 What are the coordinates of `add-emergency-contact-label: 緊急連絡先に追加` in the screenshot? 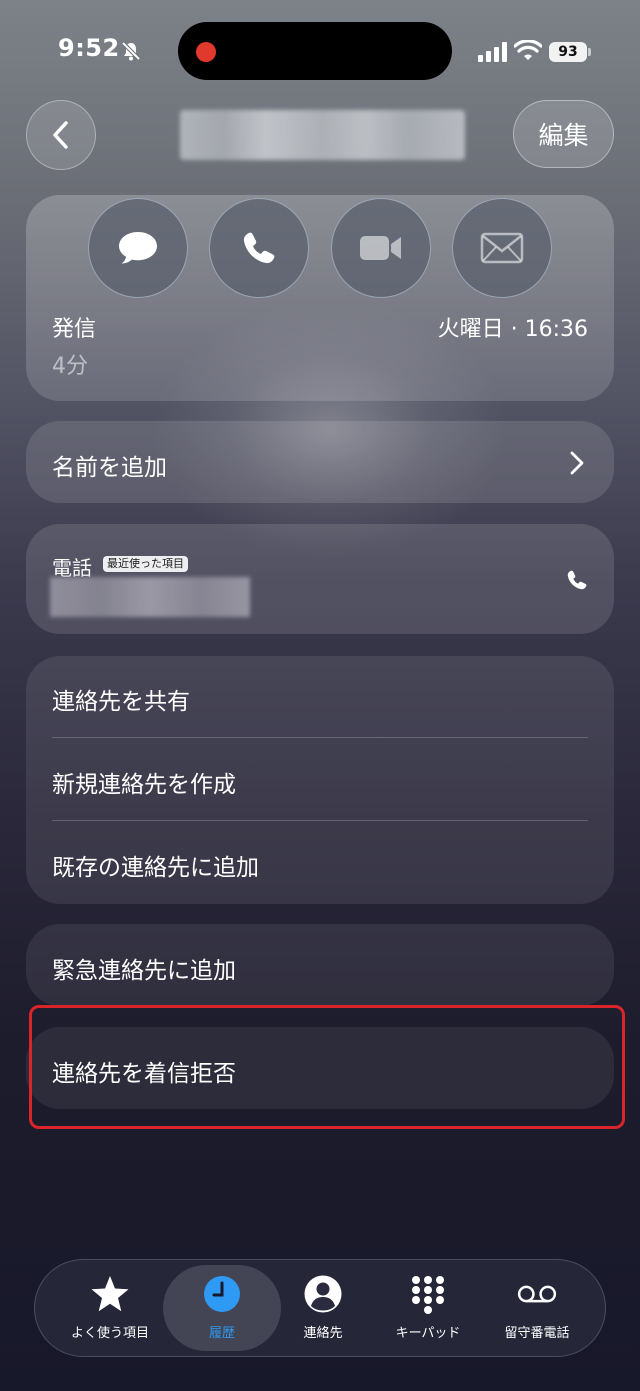 It's located at (144, 971).